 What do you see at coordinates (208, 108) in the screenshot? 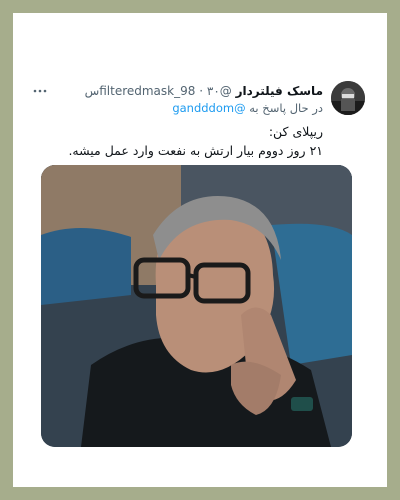
I see `reply-mention-link: @gandddom` at bounding box center [208, 108].